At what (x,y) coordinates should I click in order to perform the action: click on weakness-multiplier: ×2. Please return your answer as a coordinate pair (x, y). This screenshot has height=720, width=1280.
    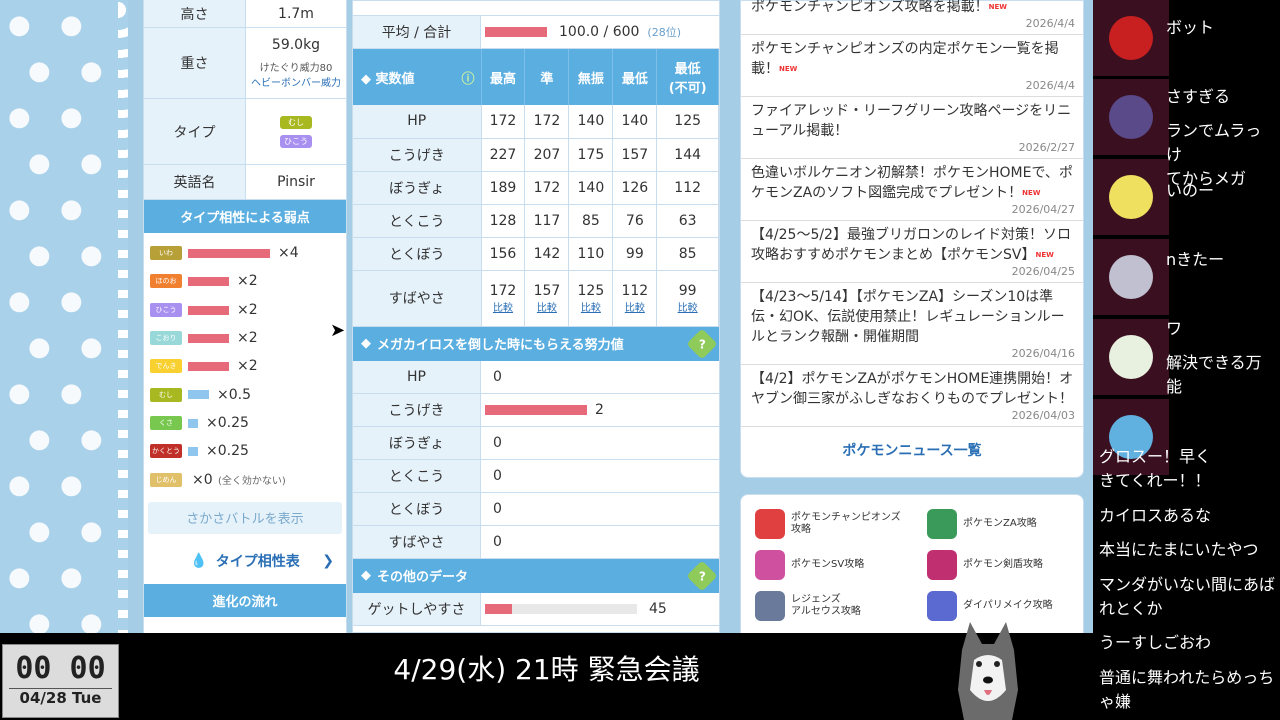
    Looking at the image, I should click on (247, 281).